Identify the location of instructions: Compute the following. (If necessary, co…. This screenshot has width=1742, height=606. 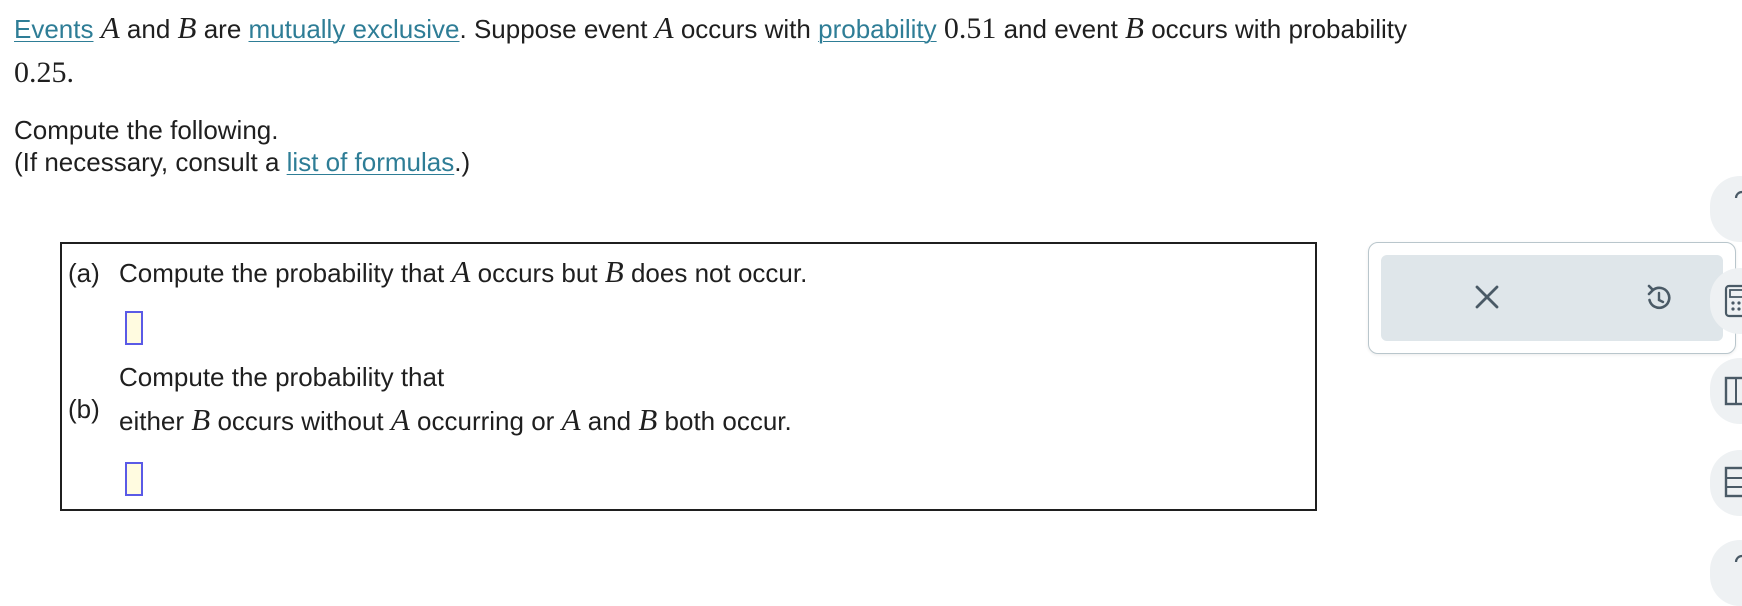
(242, 146).